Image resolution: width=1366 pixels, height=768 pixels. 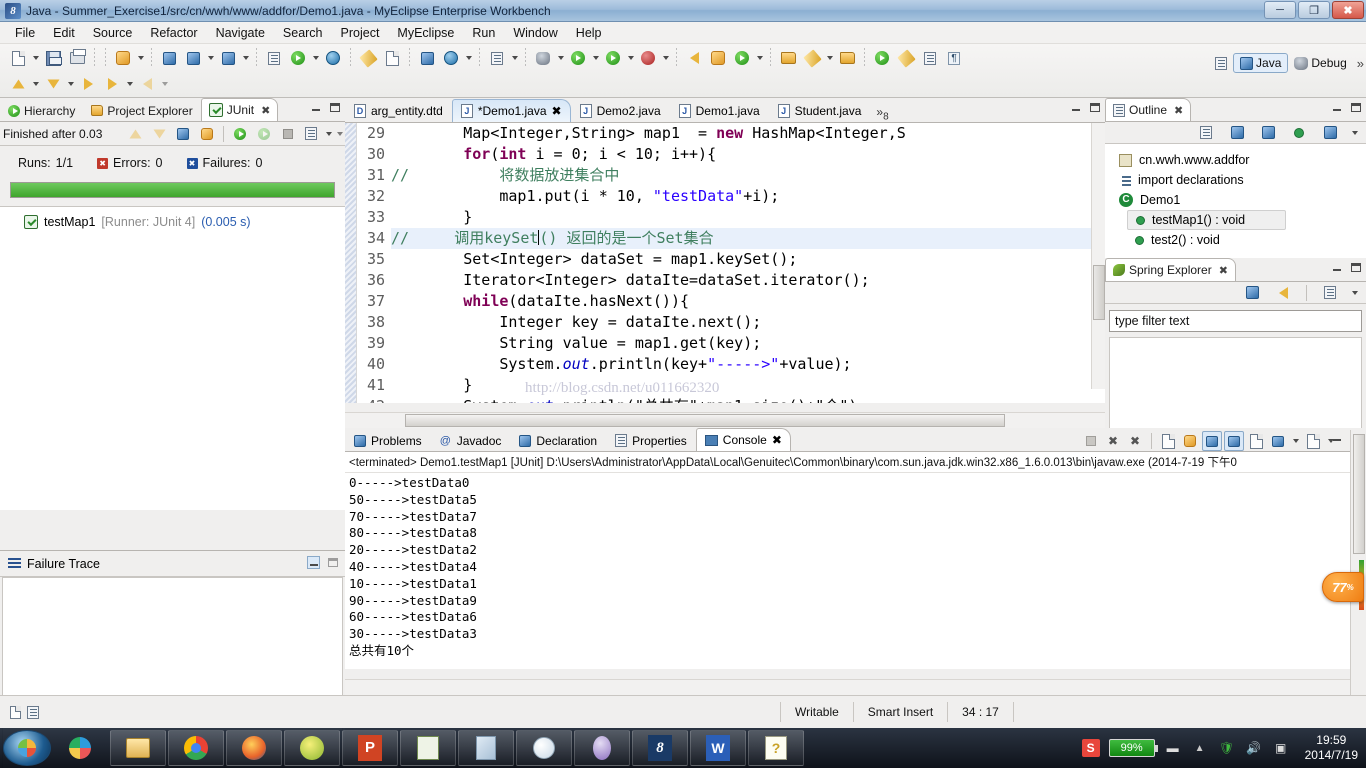 What do you see at coordinates (1281, 748) in the screenshot?
I see `network-icon: ▣` at bounding box center [1281, 748].